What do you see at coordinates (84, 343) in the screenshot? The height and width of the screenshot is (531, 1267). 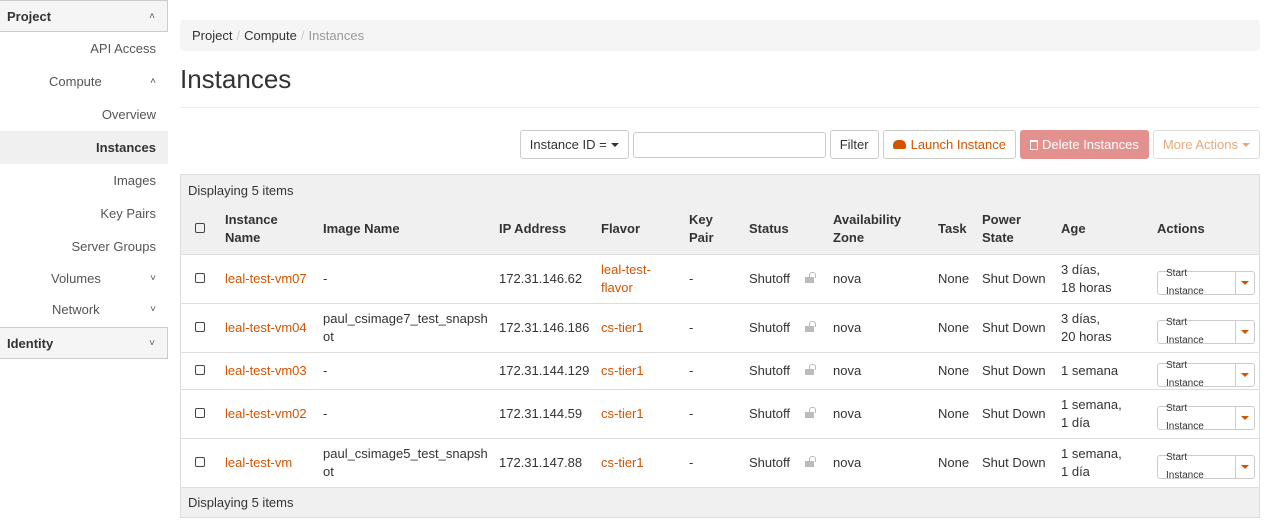 I see `sidebar-identity-header: Identity ˅` at bounding box center [84, 343].